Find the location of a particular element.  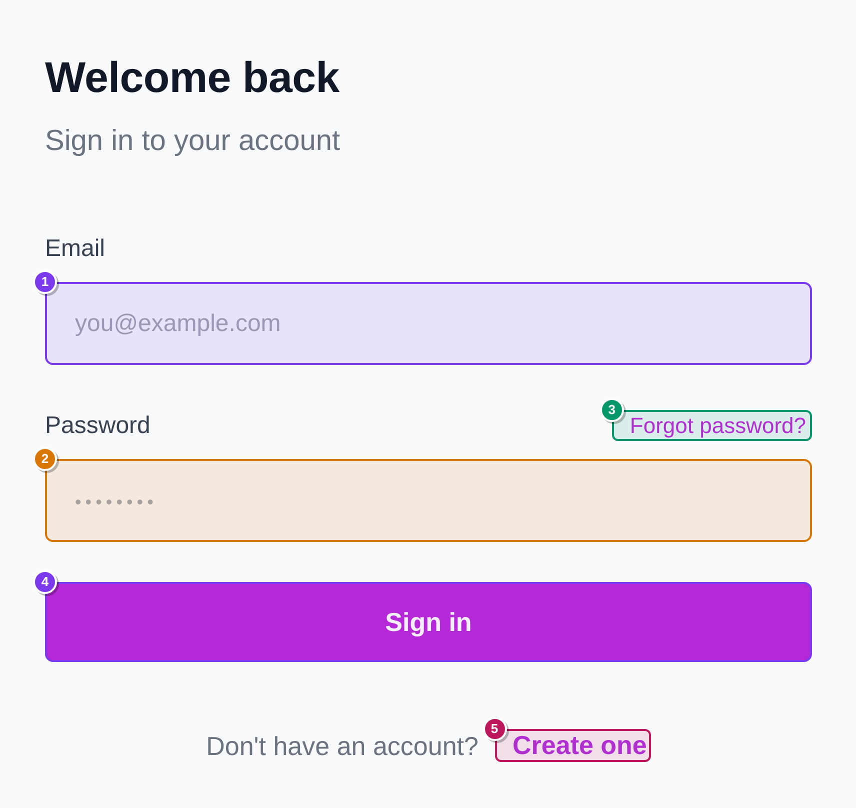

annotation-marker: 2 is located at coordinates (45, 459).